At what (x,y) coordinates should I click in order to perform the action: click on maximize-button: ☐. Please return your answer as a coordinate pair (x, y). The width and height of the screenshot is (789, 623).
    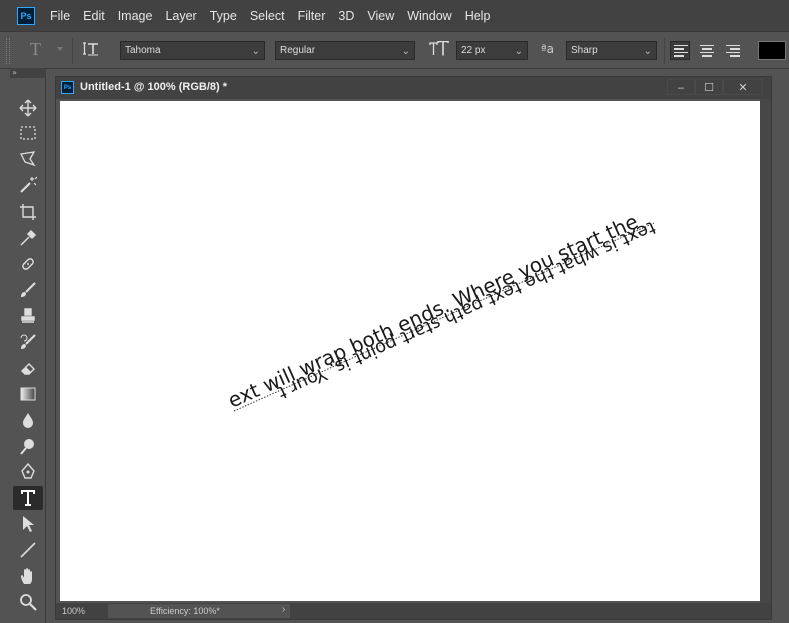
    Looking at the image, I should click on (709, 87).